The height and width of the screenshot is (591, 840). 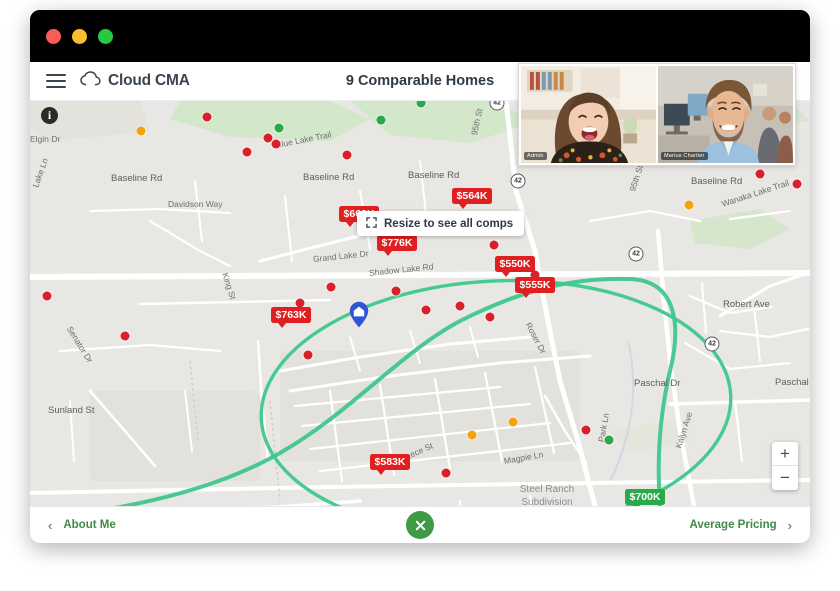 What do you see at coordinates (79, 36) in the screenshot?
I see `window-minimize-button` at bounding box center [79, 36].